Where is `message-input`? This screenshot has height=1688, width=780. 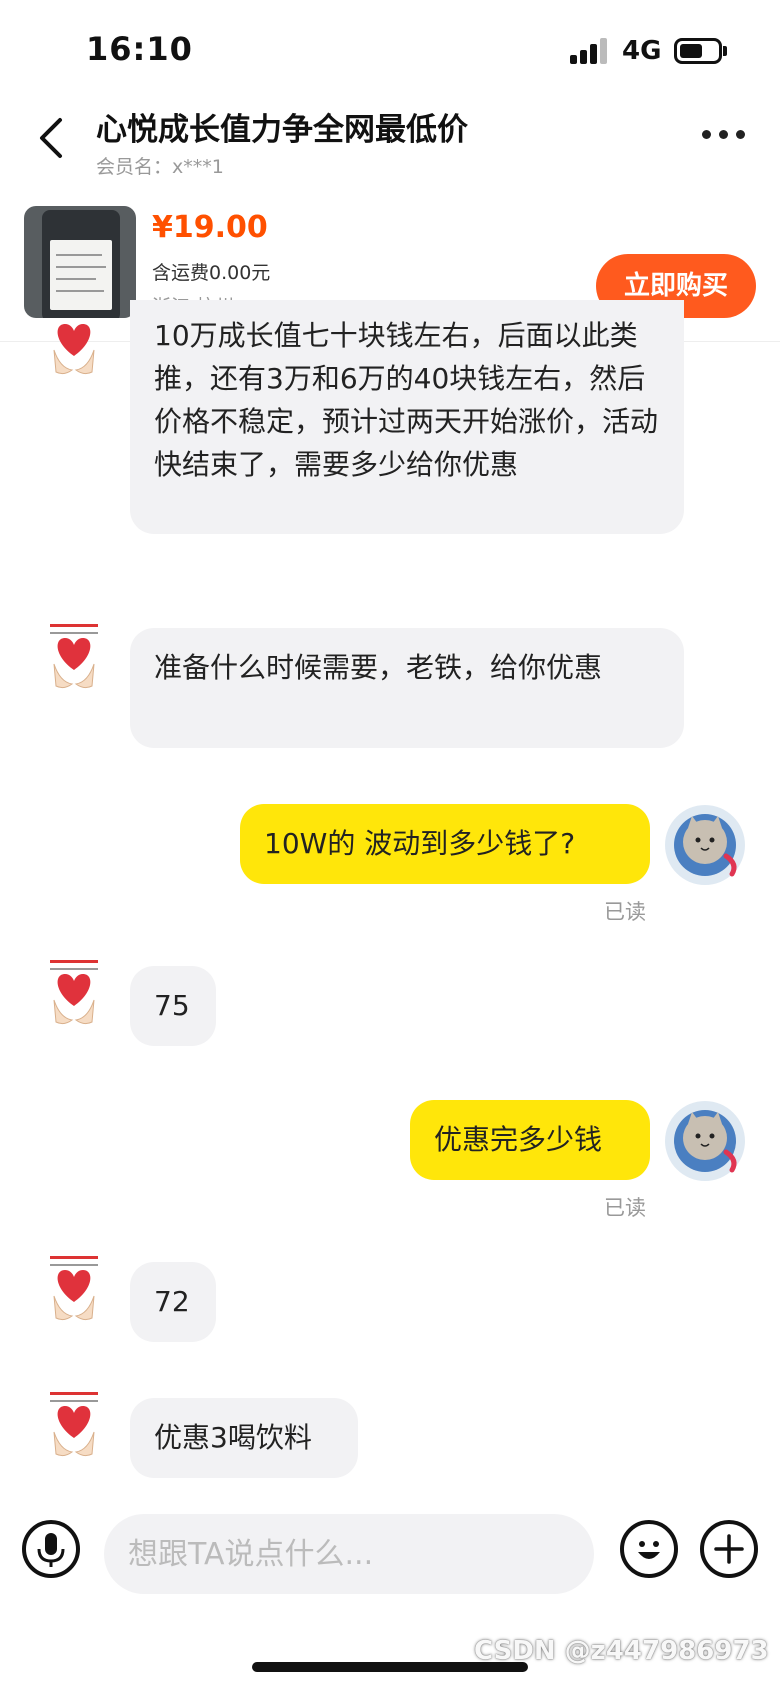
message-input is located at coordinates (349, 1554).